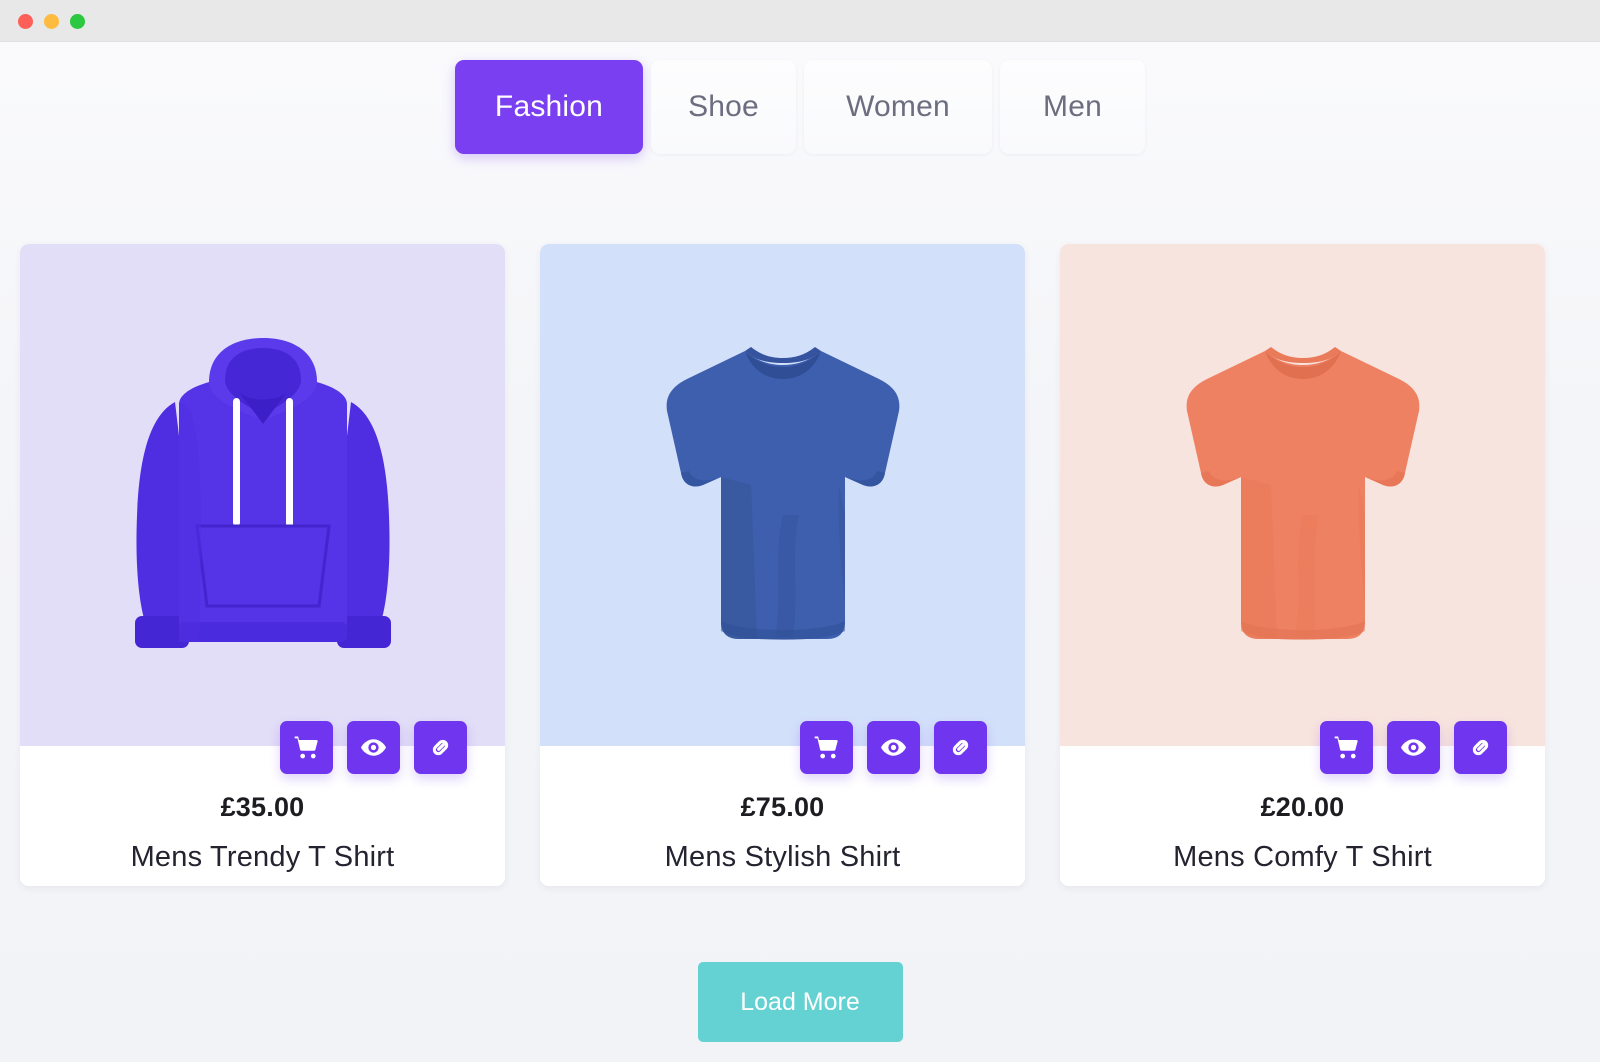  Describe the element at coordinates (723, 107) in the screenshot. I see `tab-shoe: Shoe` at that location.